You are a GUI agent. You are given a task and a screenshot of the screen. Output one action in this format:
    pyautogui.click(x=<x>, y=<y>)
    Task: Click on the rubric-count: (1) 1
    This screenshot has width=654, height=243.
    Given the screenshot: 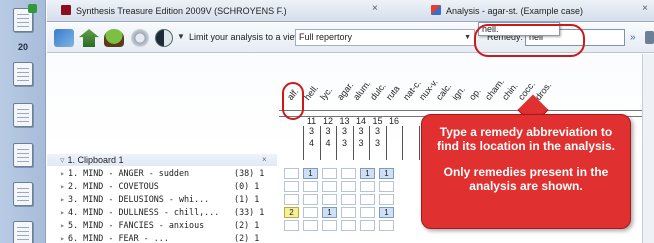 What is the action you would take?
    pyautogui.click(x=247, y=199)
    